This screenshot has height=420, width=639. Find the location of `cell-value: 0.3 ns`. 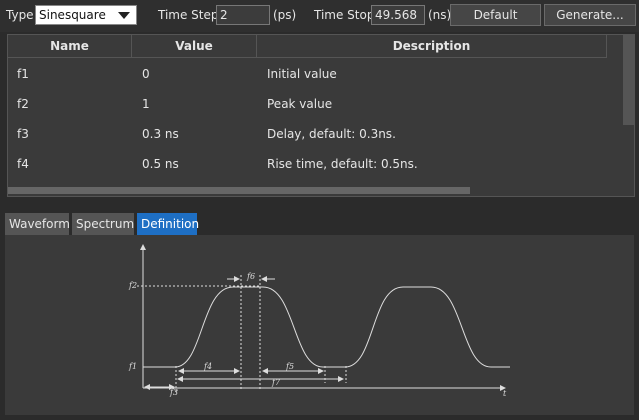

cell-value: 0.3 ns is located at coordinates (160, 134).